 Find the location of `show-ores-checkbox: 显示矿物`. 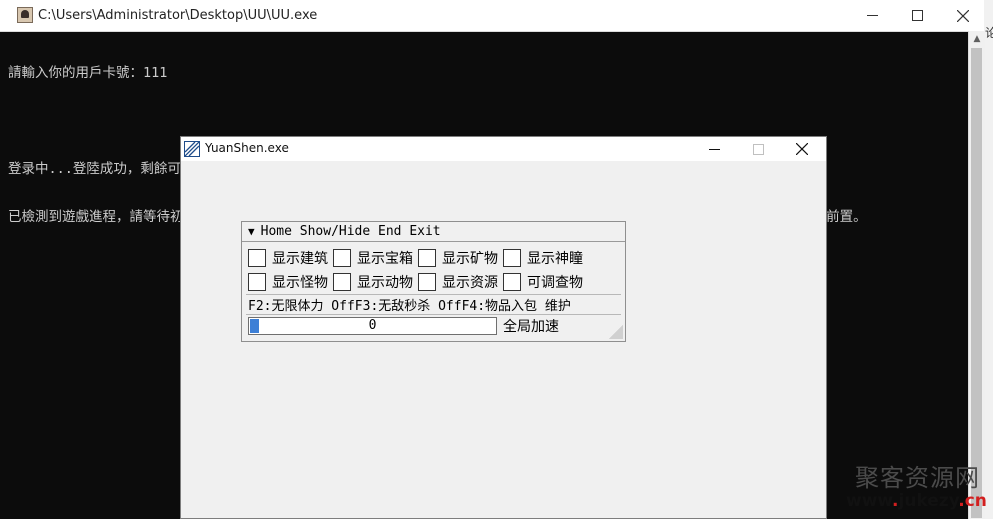

show-ores-checkbox: 显示矿物 is located at coordinates (460, 258).